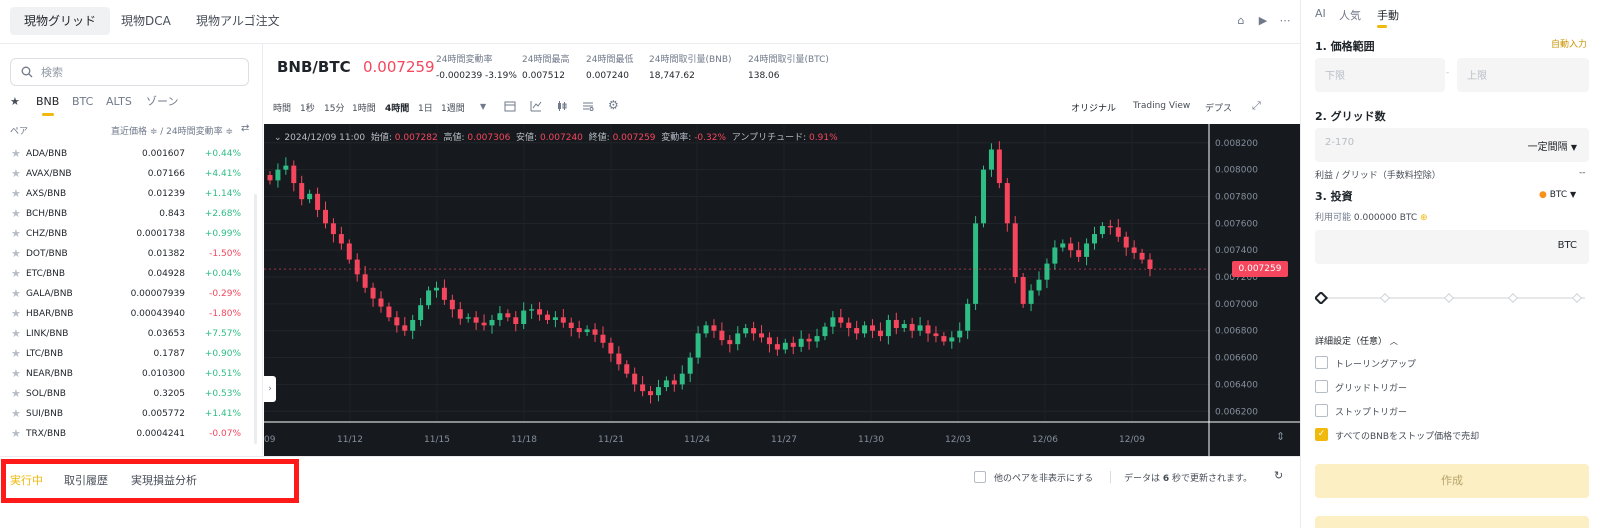 Image resolution: width=1600 pixels, height=528 pixels. I want to click on quote-tab-bnb: BNB, so click(47, 102).